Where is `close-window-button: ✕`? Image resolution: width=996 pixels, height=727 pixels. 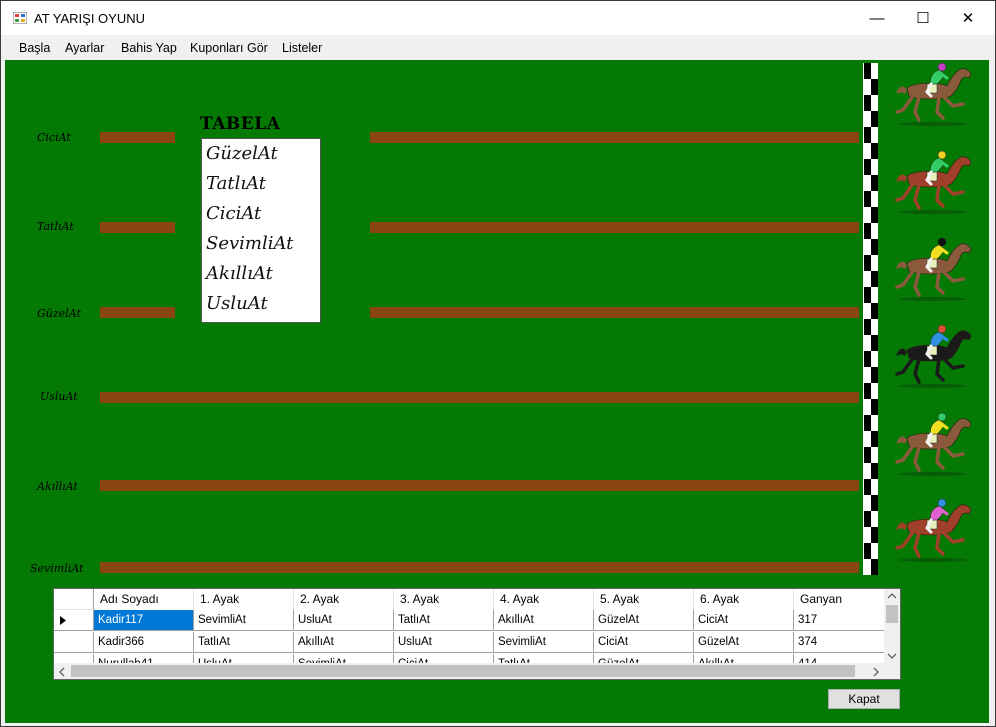 close-window-button: ✕ is located at coordinates (968, 18).